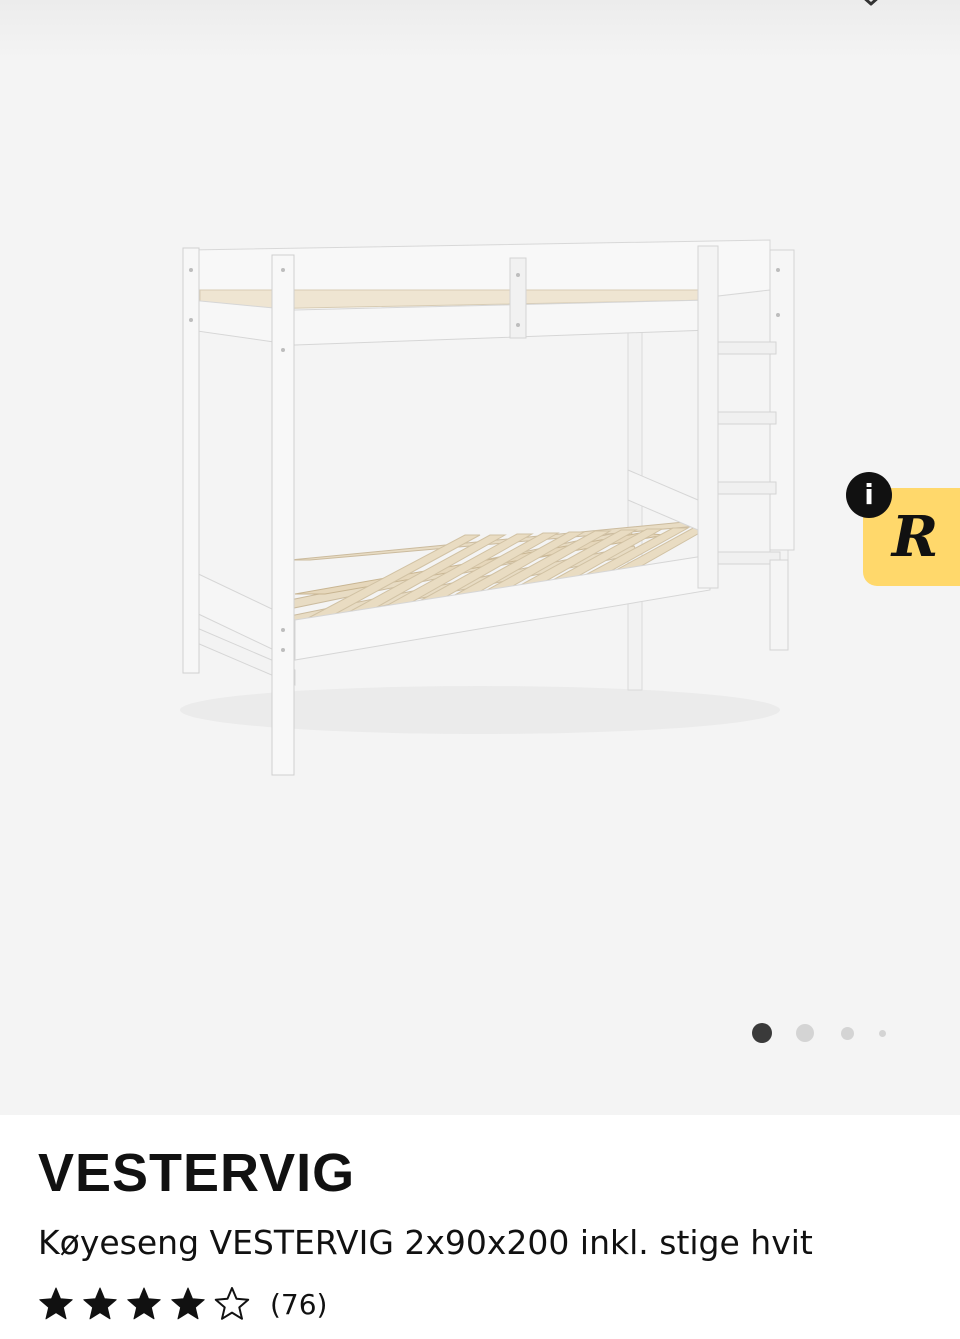  I want to click on review-count: (76), so click(298, 1305).